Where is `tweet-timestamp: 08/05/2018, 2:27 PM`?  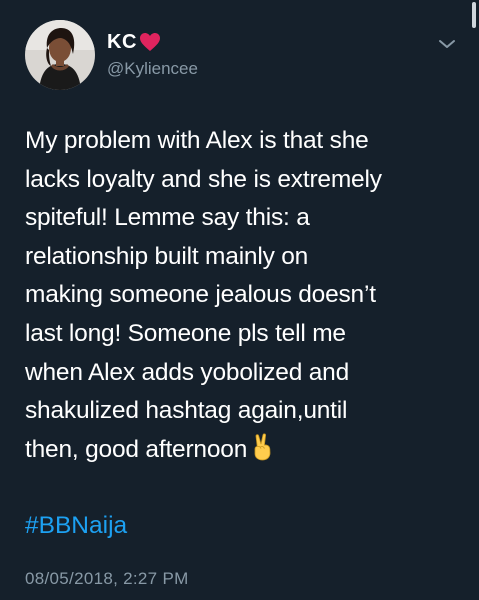
tweet-timestamp: 08/05/2018, 2:27 PM is located at coordinates (107, 579).